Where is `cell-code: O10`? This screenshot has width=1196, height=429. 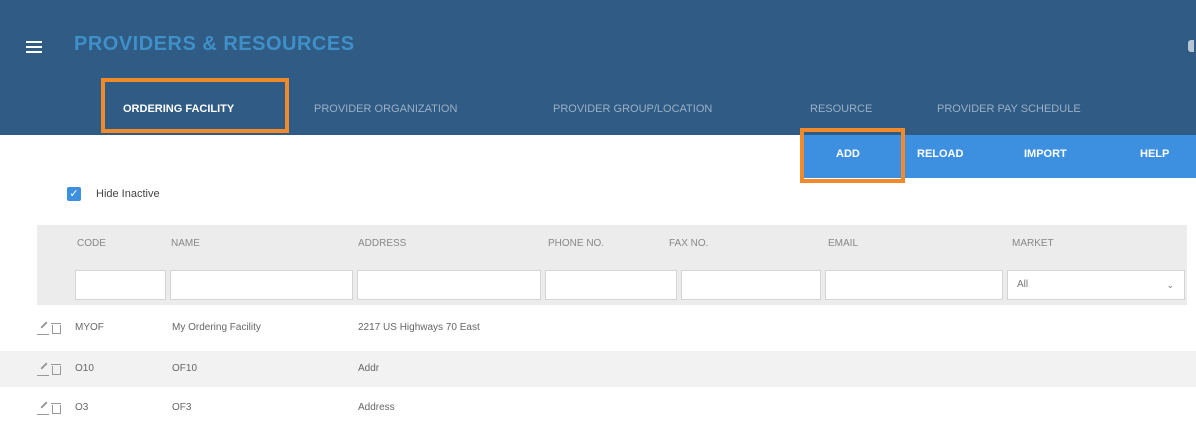 cell-code: O10 is located at coordinates (84, 368).